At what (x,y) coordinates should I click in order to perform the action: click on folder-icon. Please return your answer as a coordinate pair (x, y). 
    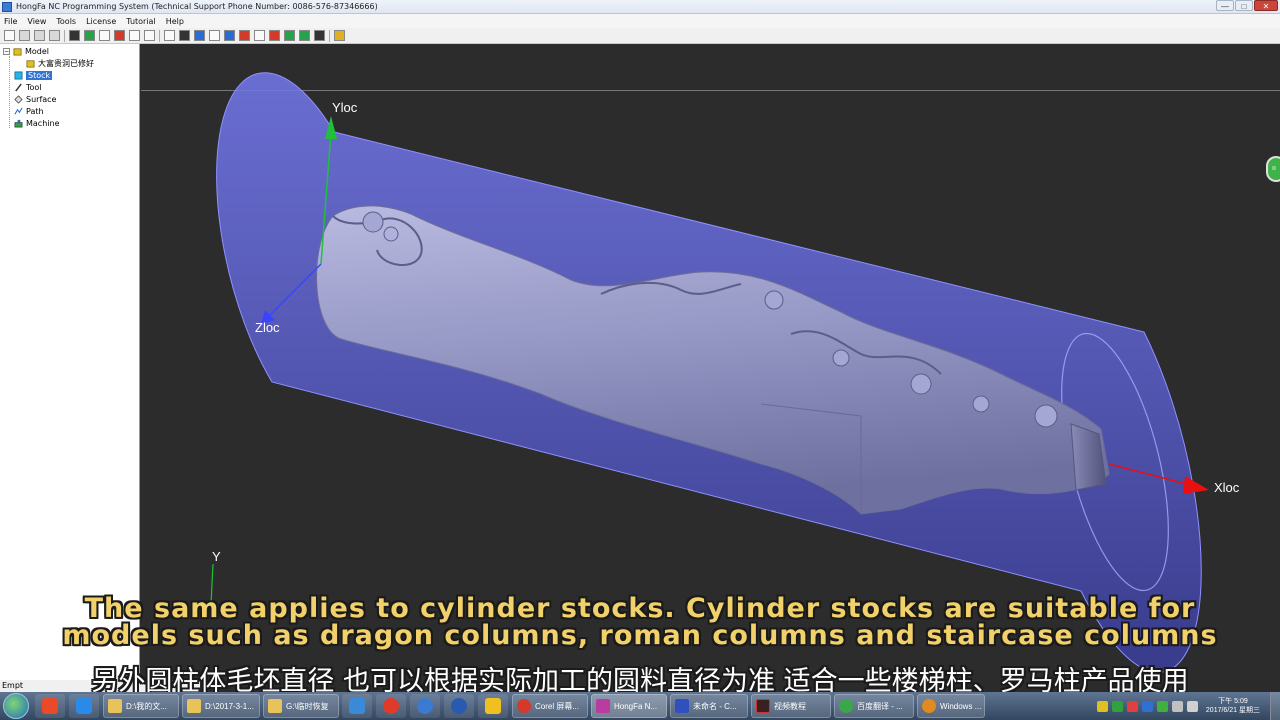
    Looking at the image, I should click on (115, 706).